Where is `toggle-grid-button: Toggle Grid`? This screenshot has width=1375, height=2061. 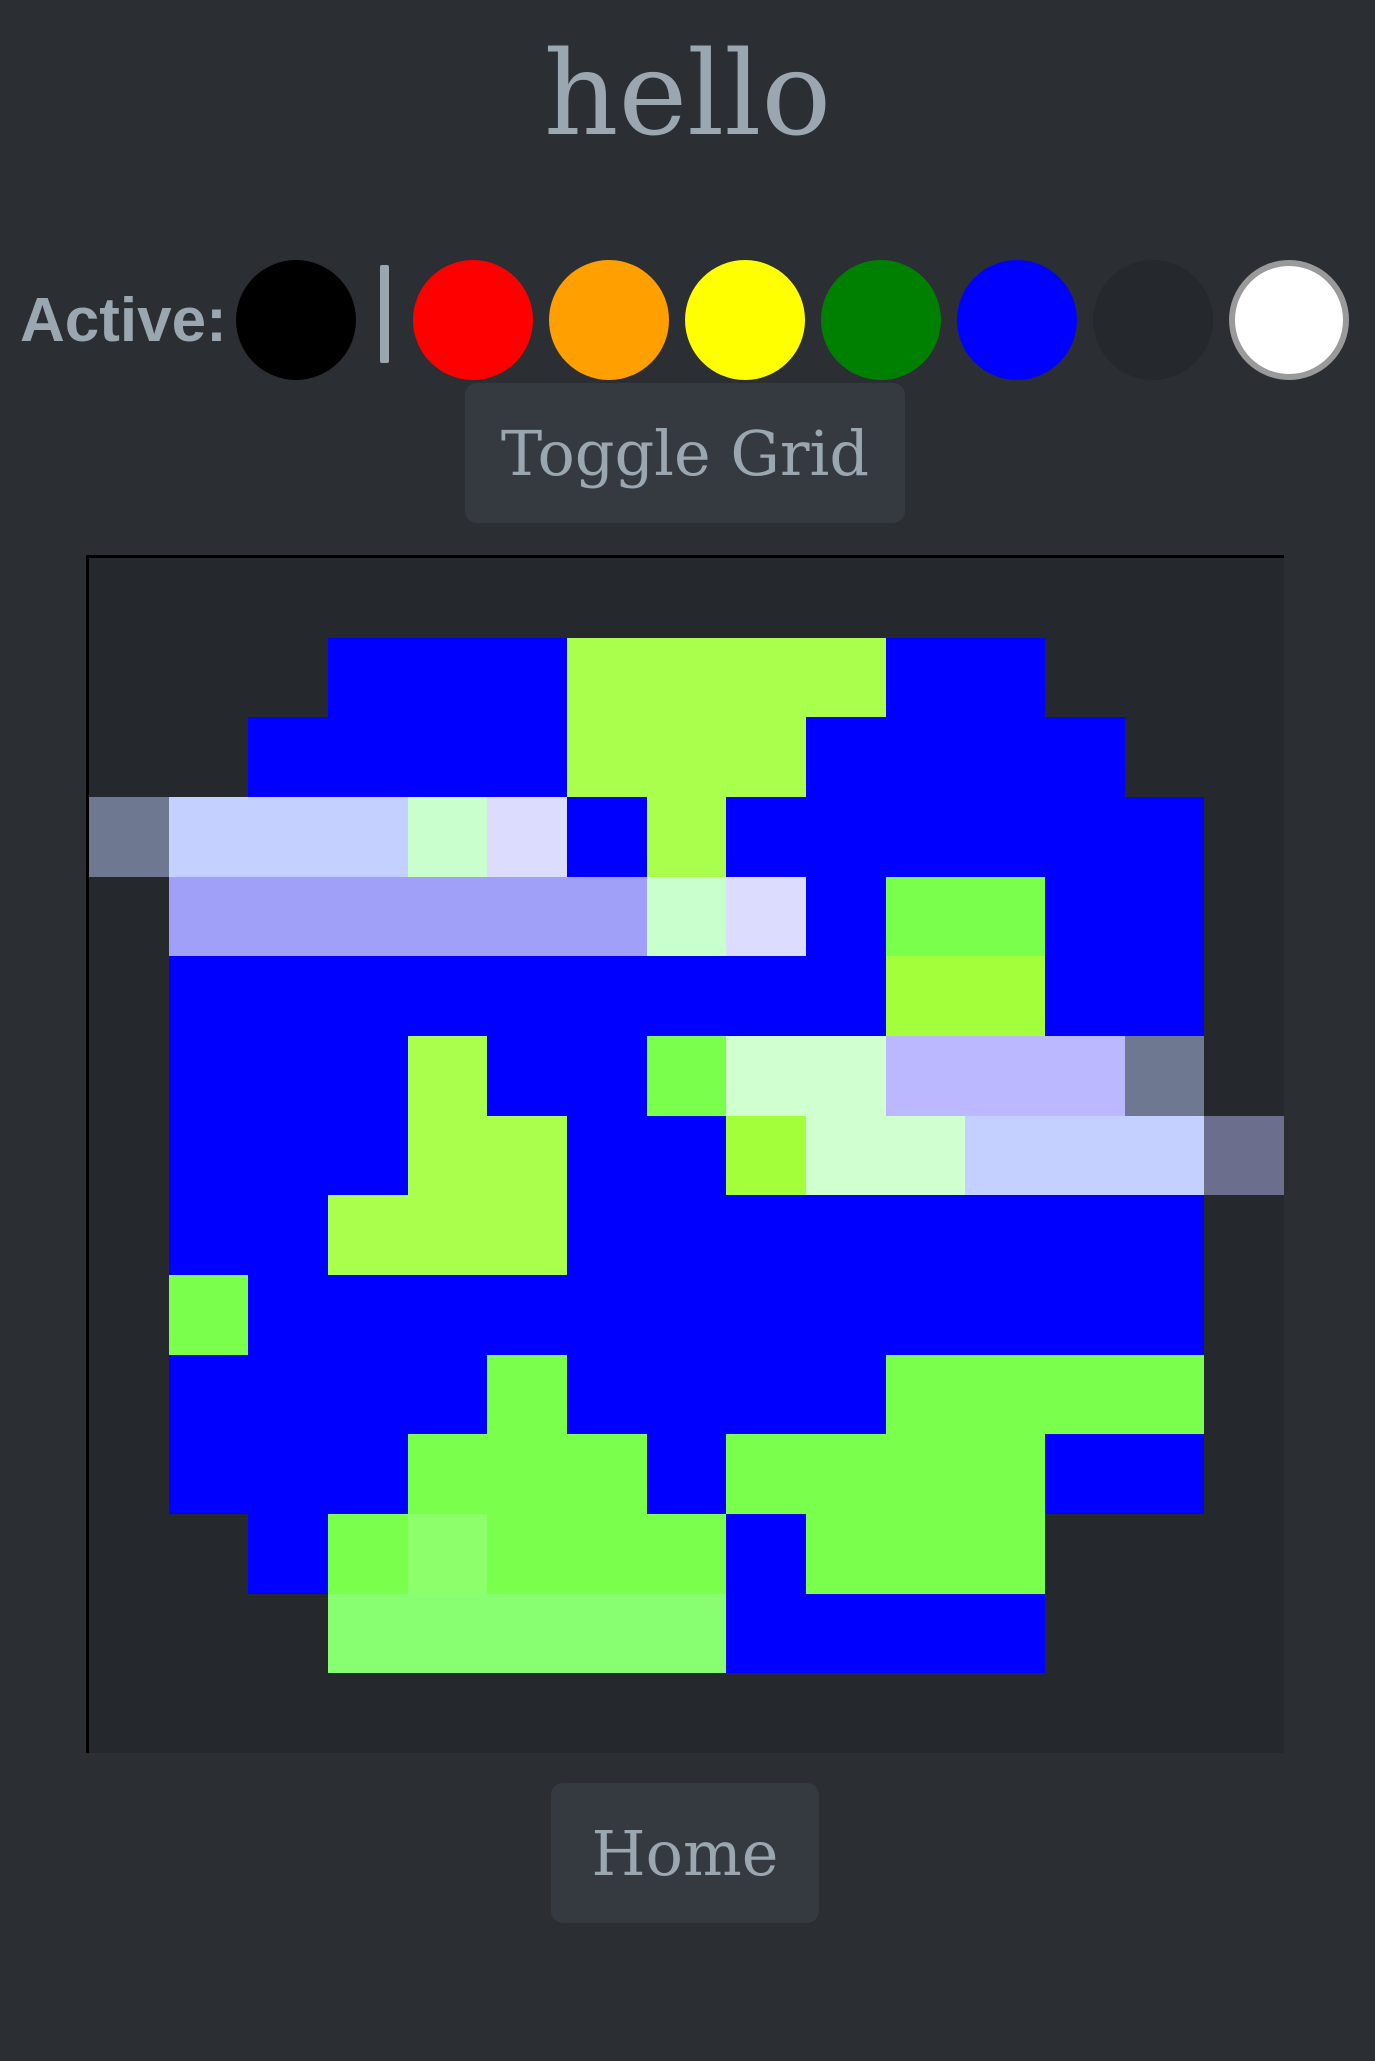 toggle-grid-button: Toggle Grid is located at coordinates (685, 453).